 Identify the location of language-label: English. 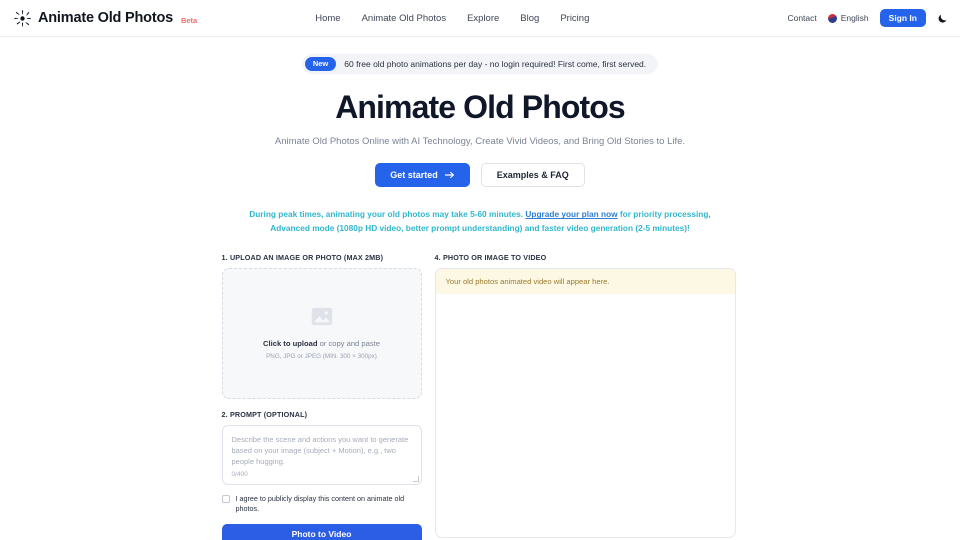
(854, 18).